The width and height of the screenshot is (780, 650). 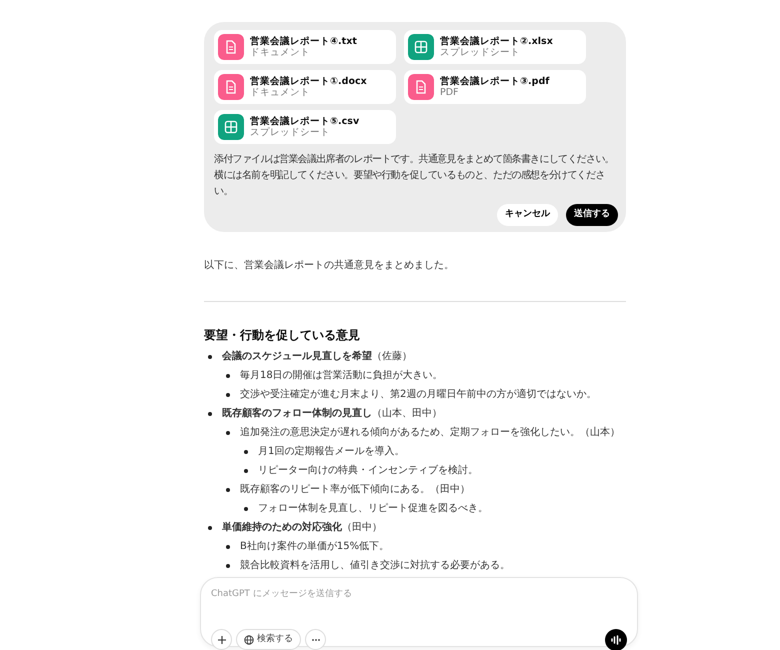 What do you see at coordinates (355, 489) in the screenshot?
I see `list-item-text: 既存顧客のリピート率が低下傾向にある。（田中）` at bounding box center [355, 489].